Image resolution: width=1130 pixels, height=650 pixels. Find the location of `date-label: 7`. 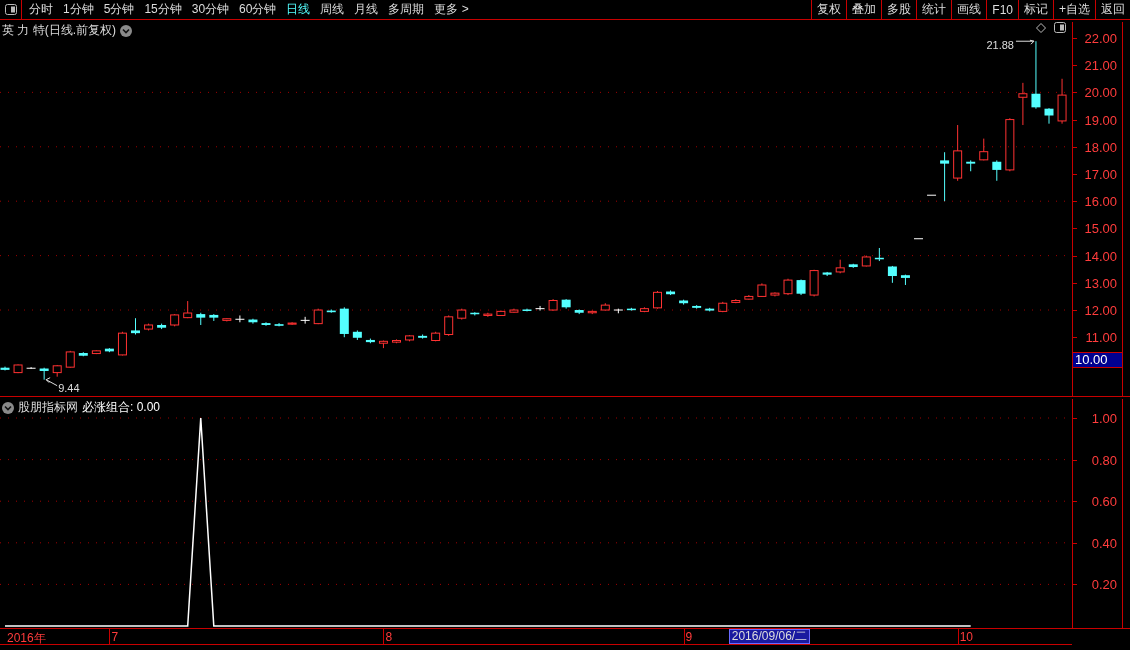

date-label: 7 is located at coordinates (115, 637).